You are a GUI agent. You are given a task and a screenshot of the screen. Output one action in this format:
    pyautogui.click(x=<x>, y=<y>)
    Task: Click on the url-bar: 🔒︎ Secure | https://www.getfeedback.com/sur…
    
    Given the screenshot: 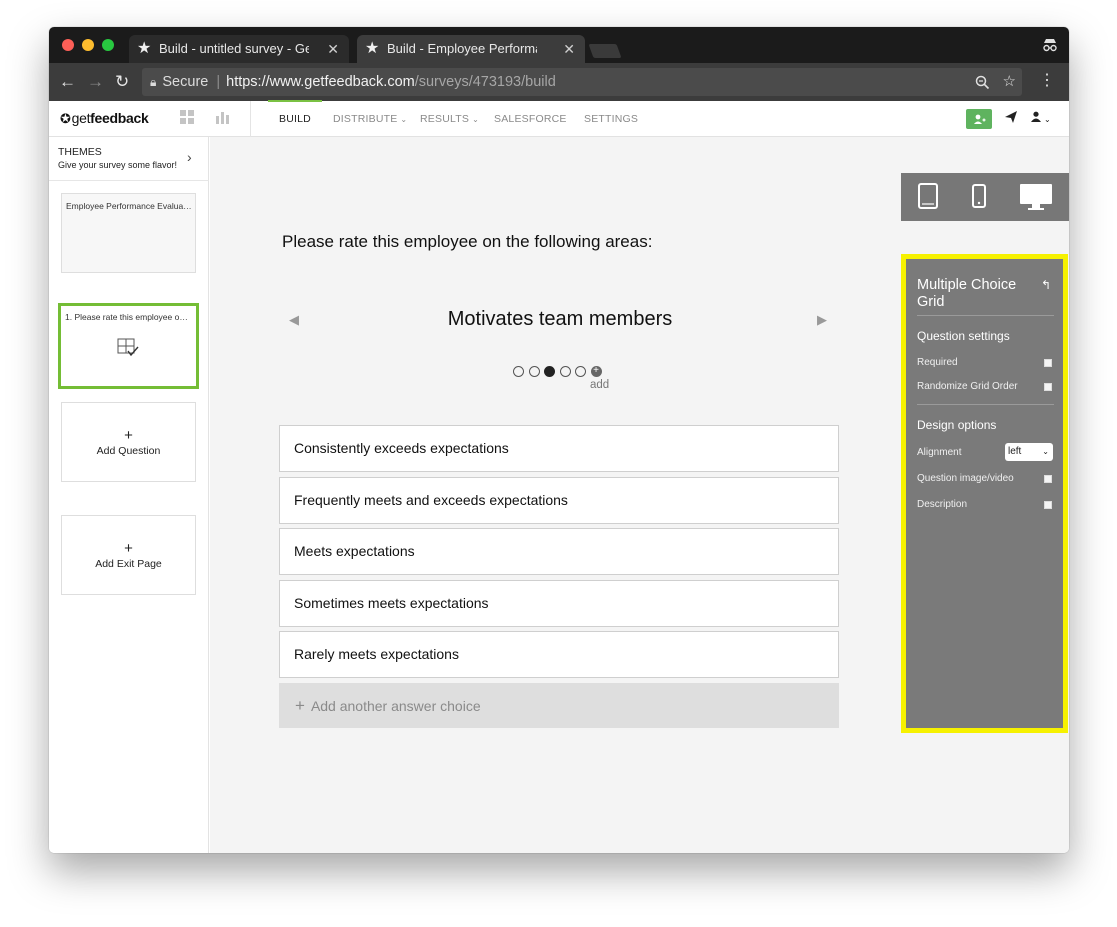 What is the action you would take?
    pyautogui.click(x=582, y=82)
    